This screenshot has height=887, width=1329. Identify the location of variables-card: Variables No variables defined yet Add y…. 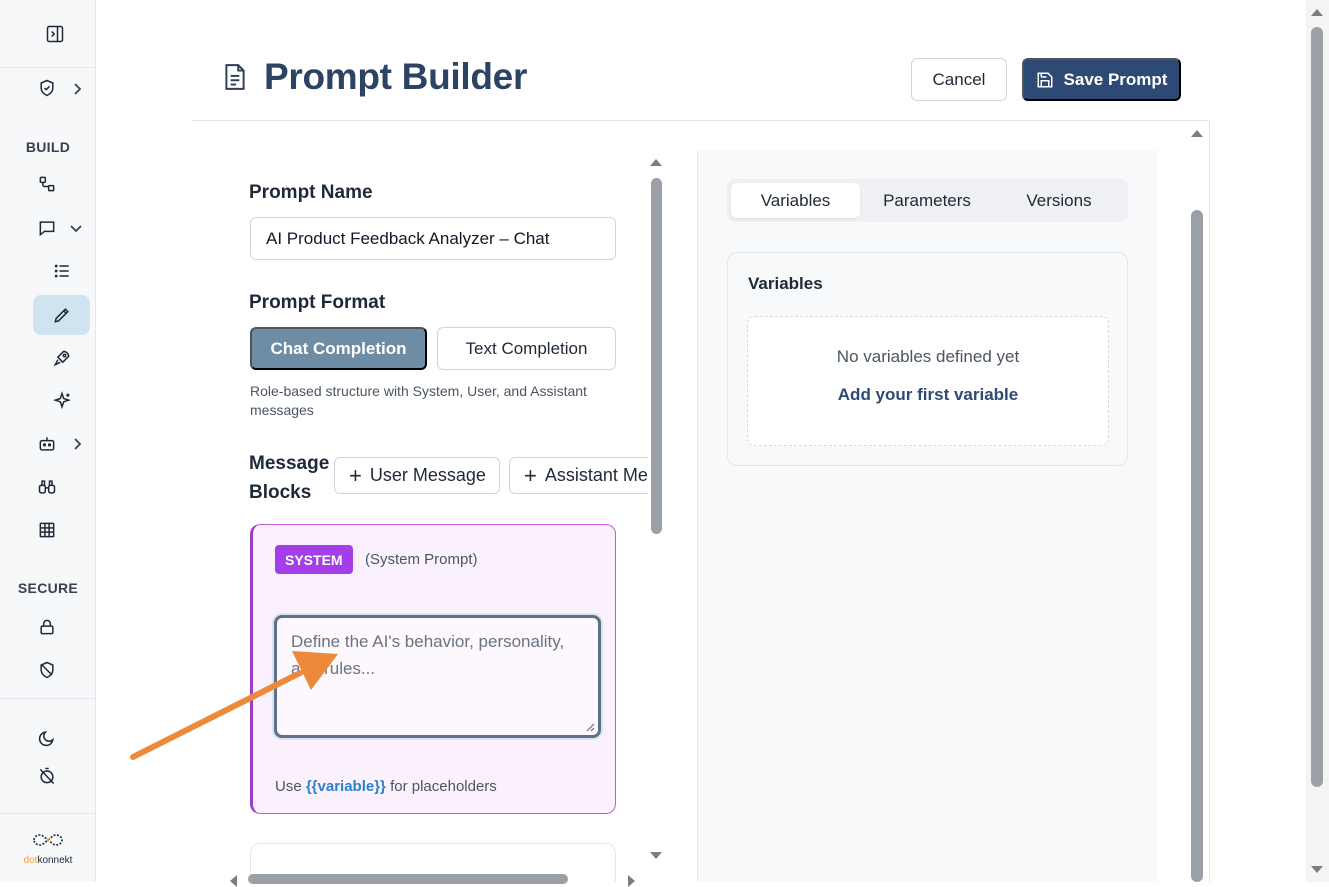
(927, 359).